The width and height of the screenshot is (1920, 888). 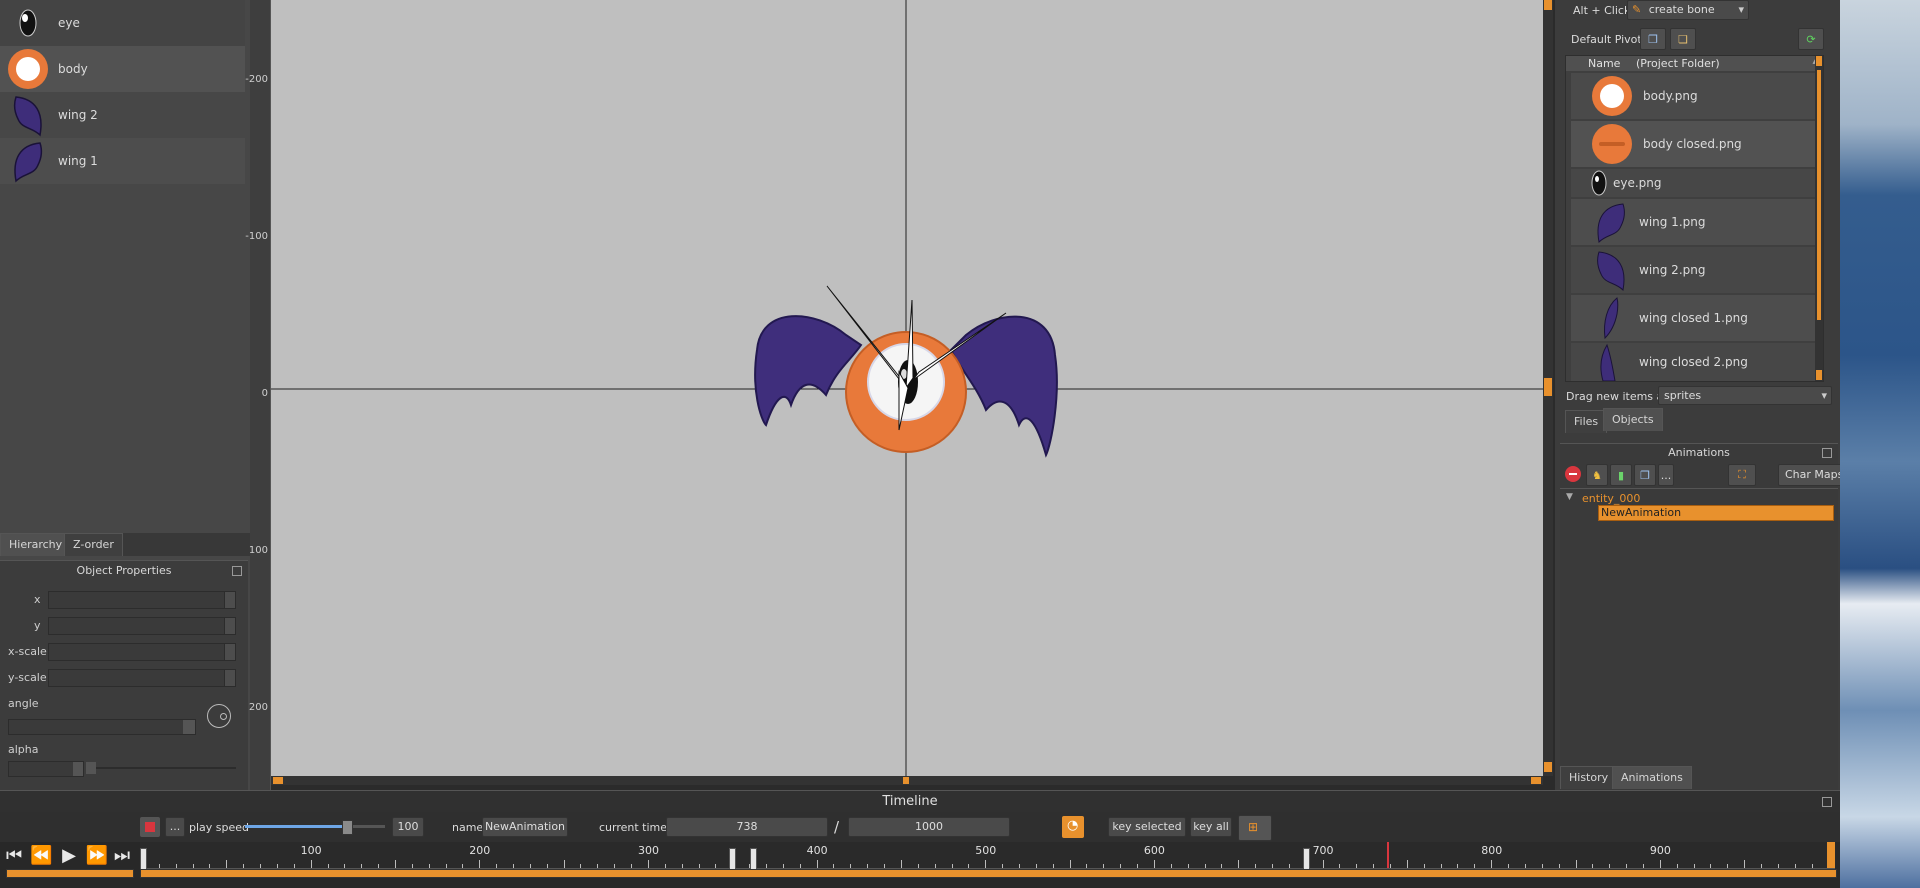 What do you see at coordinates (36, 544) in the screenshot?
I see `tab-hierarchy: Hierarchy` at bounding box center [36, 544].